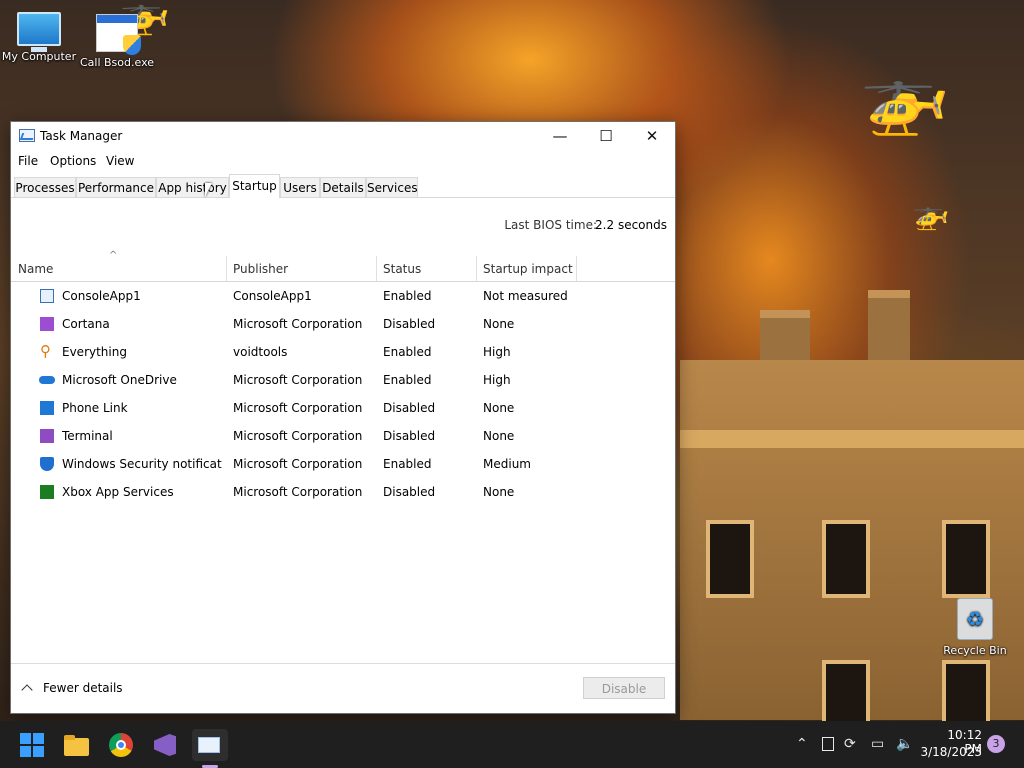  Describe the element at coordinates (81, 136) in the screenshot. I see `window-title: Task Manager` at that location.